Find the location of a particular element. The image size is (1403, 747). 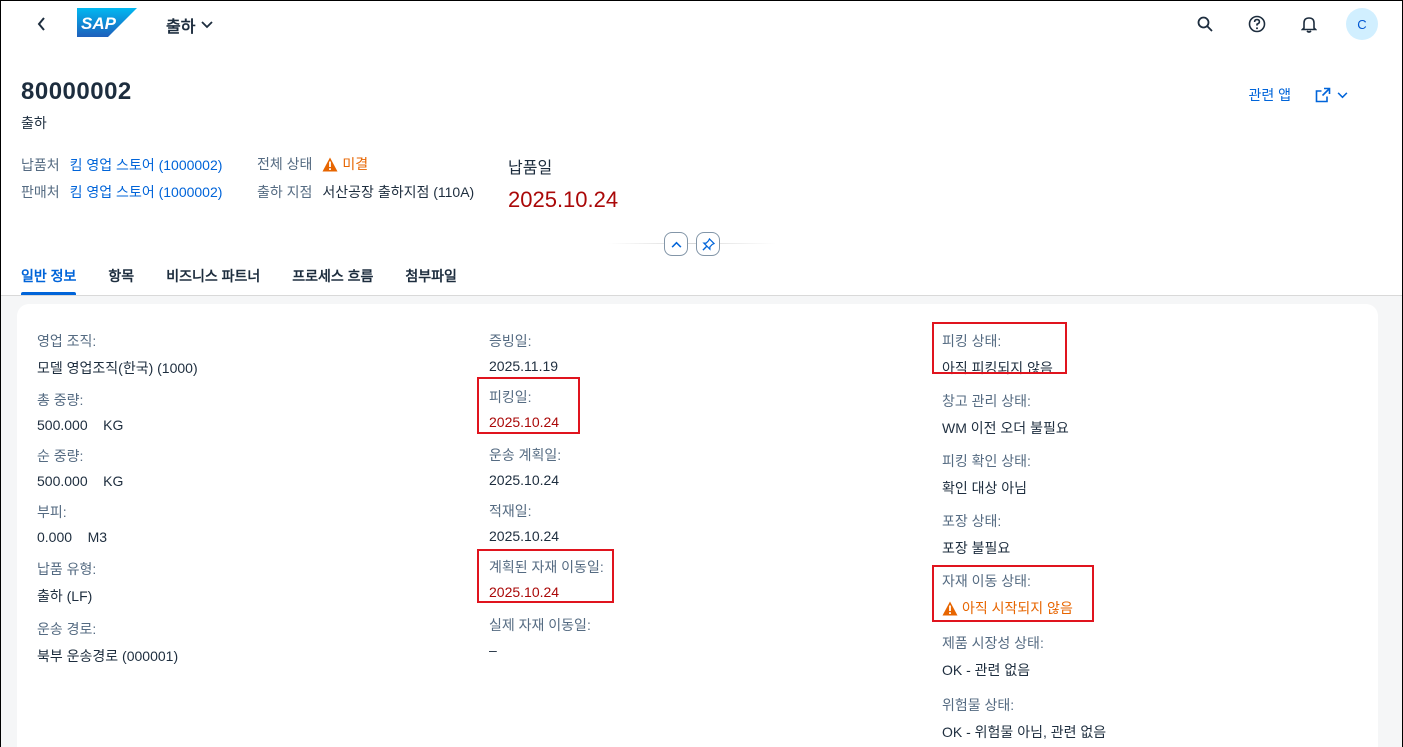

search-button is located at coordinates (1205, 24).